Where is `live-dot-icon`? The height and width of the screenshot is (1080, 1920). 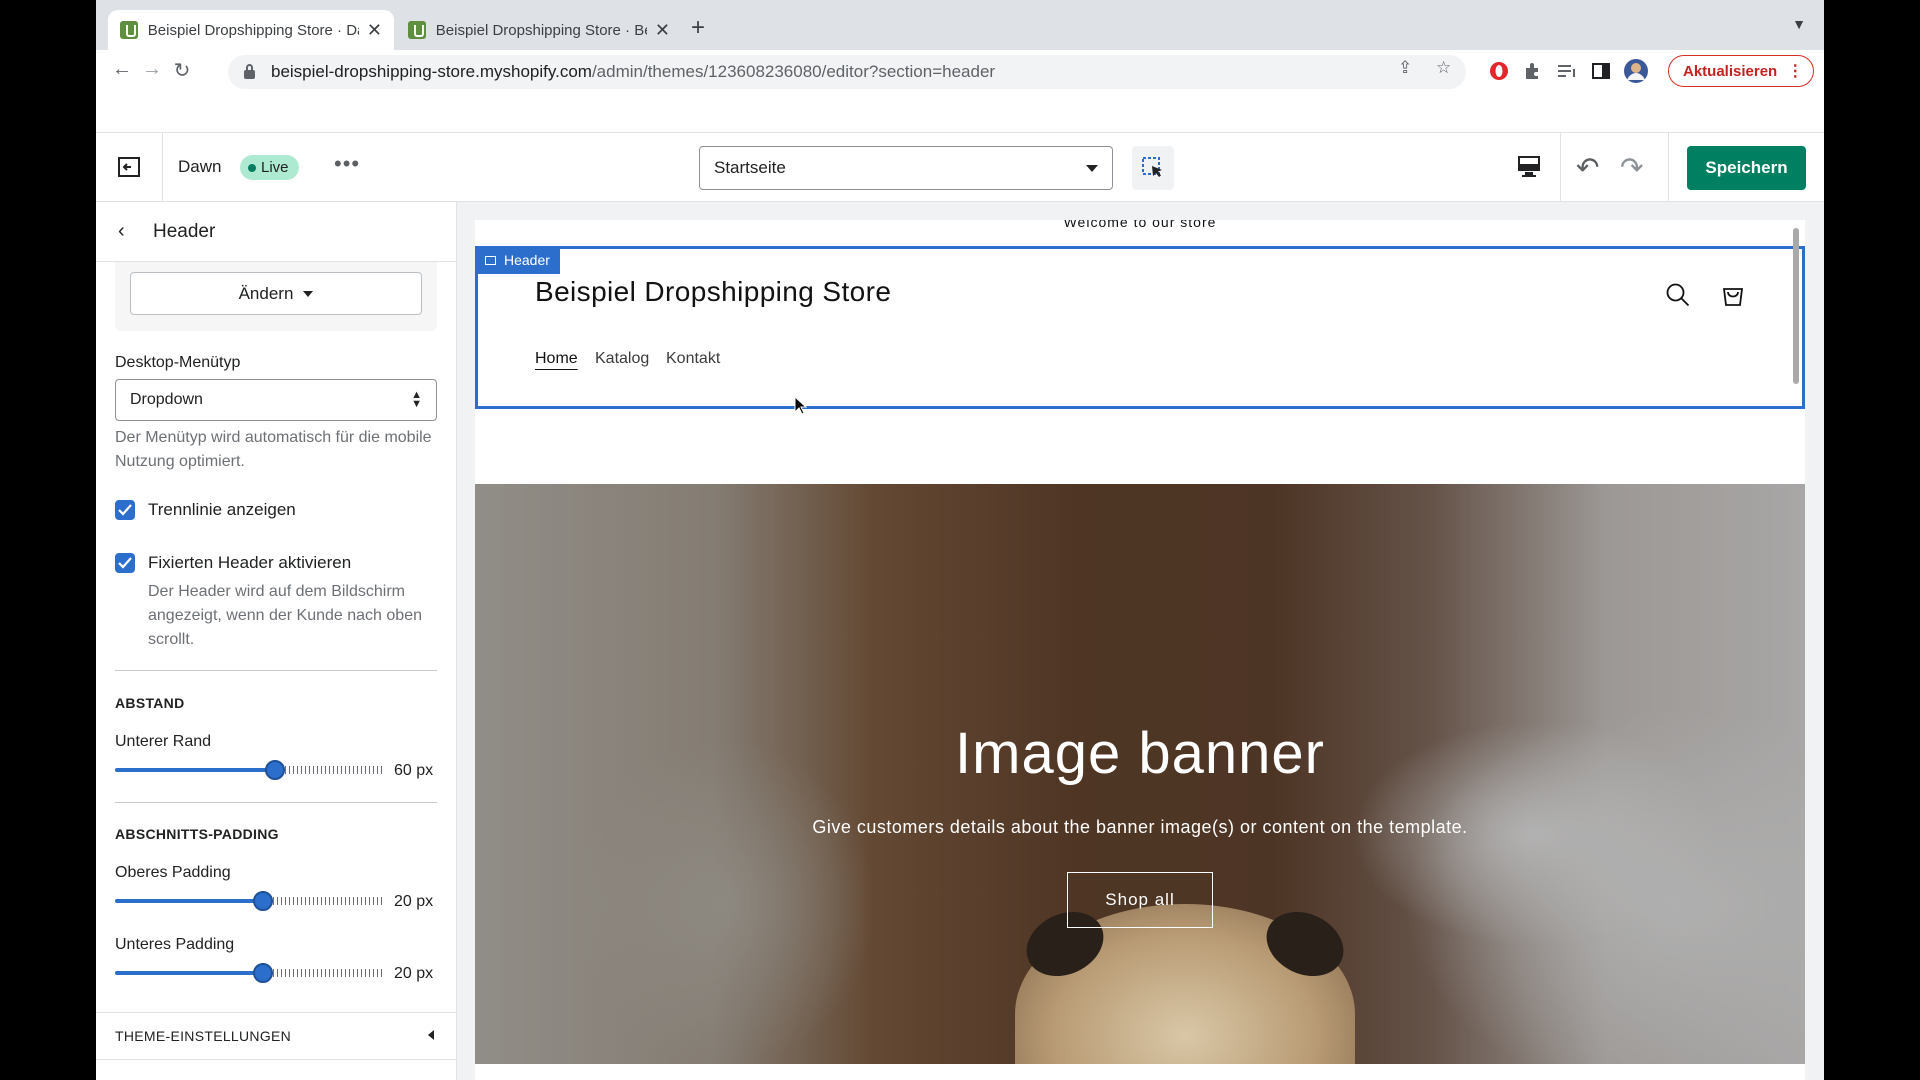
live-dot-icon is located at coordinates (252, 167).